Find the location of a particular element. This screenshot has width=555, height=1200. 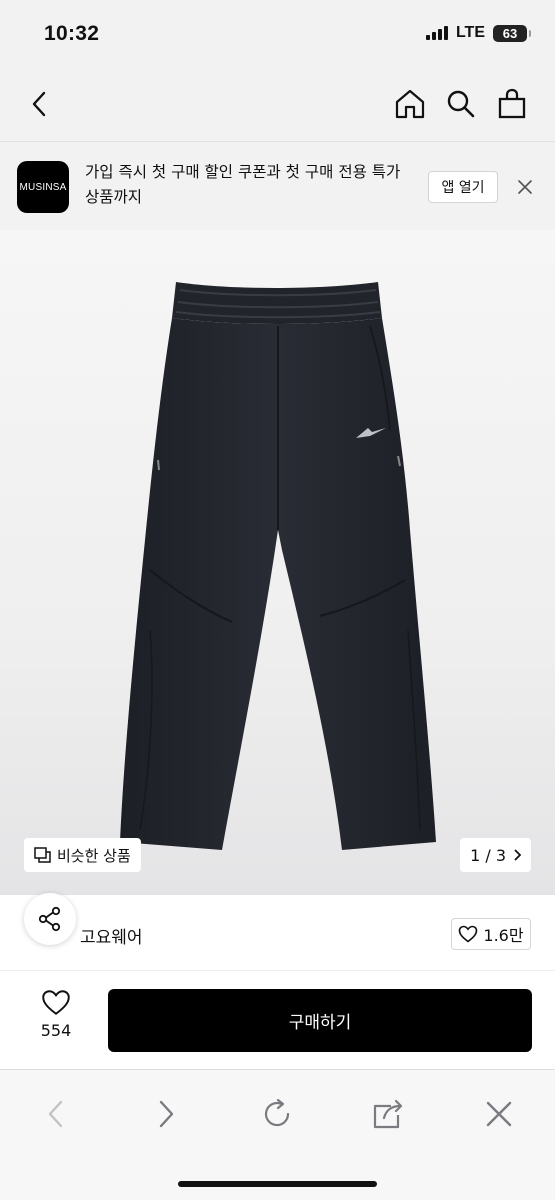

image-page-indicator: 1 / 3 is located at coordinates (495, 855).